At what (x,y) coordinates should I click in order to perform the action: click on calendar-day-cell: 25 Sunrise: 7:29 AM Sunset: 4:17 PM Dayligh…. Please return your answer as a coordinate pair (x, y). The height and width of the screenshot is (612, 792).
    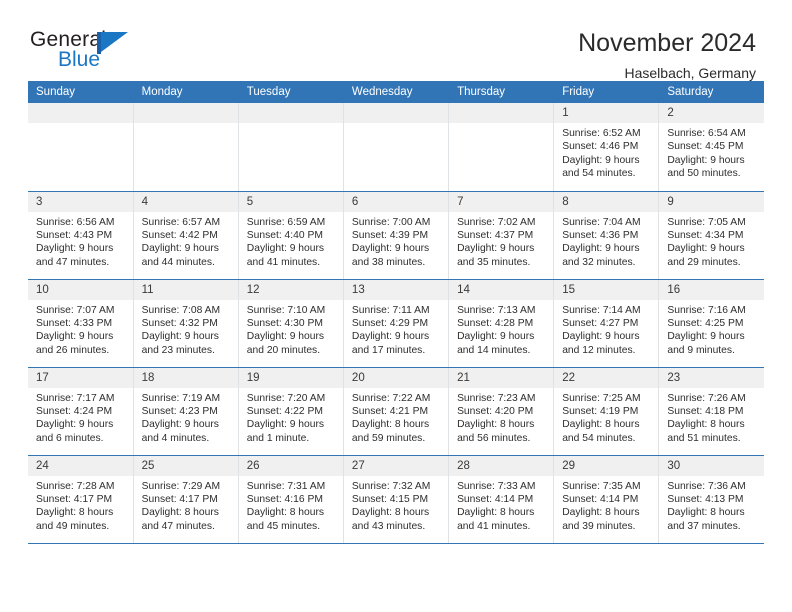
    Looking at the image, I should click on (186, 499).